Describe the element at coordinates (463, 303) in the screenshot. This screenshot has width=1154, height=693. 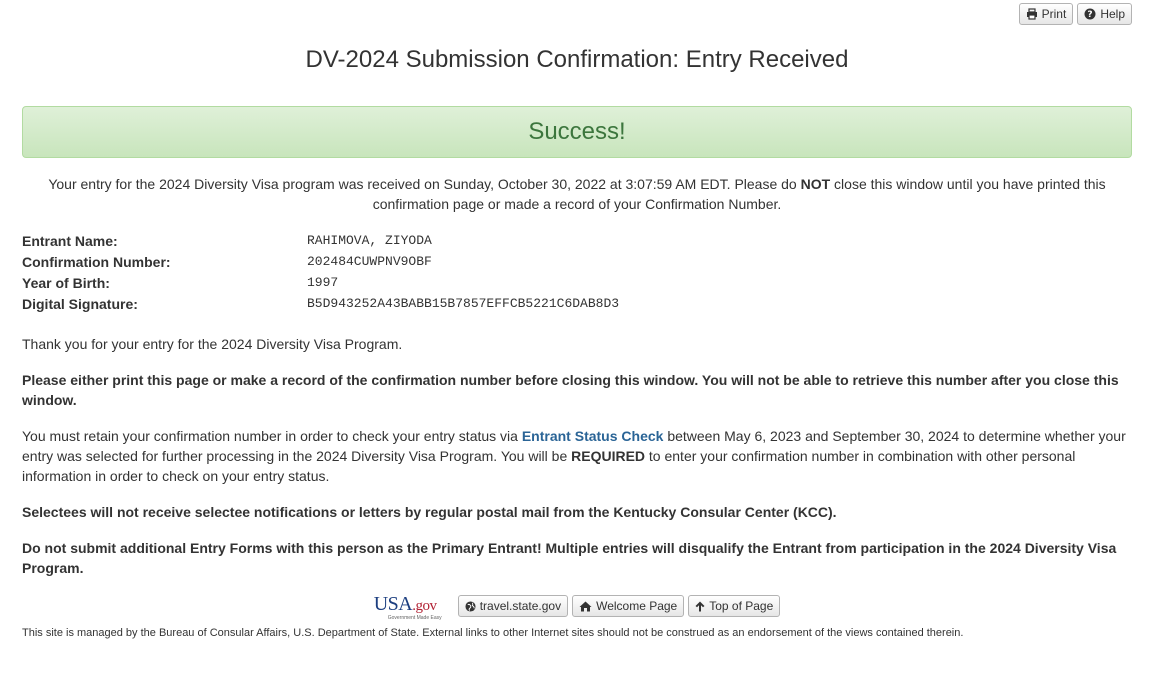
I see `digital-signature-value: B5D943252A43BABB15B7857EFFCB5221C6DAB8D3` at that location.